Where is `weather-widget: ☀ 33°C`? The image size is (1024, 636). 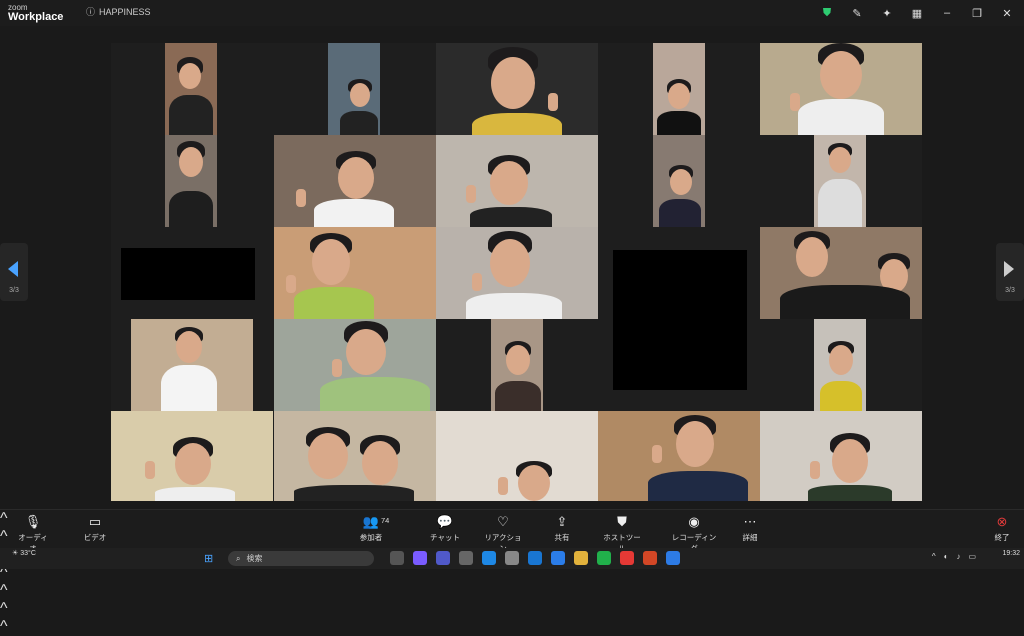 weather-widget: ☀ 33°C is located at coordinates (24, 554).